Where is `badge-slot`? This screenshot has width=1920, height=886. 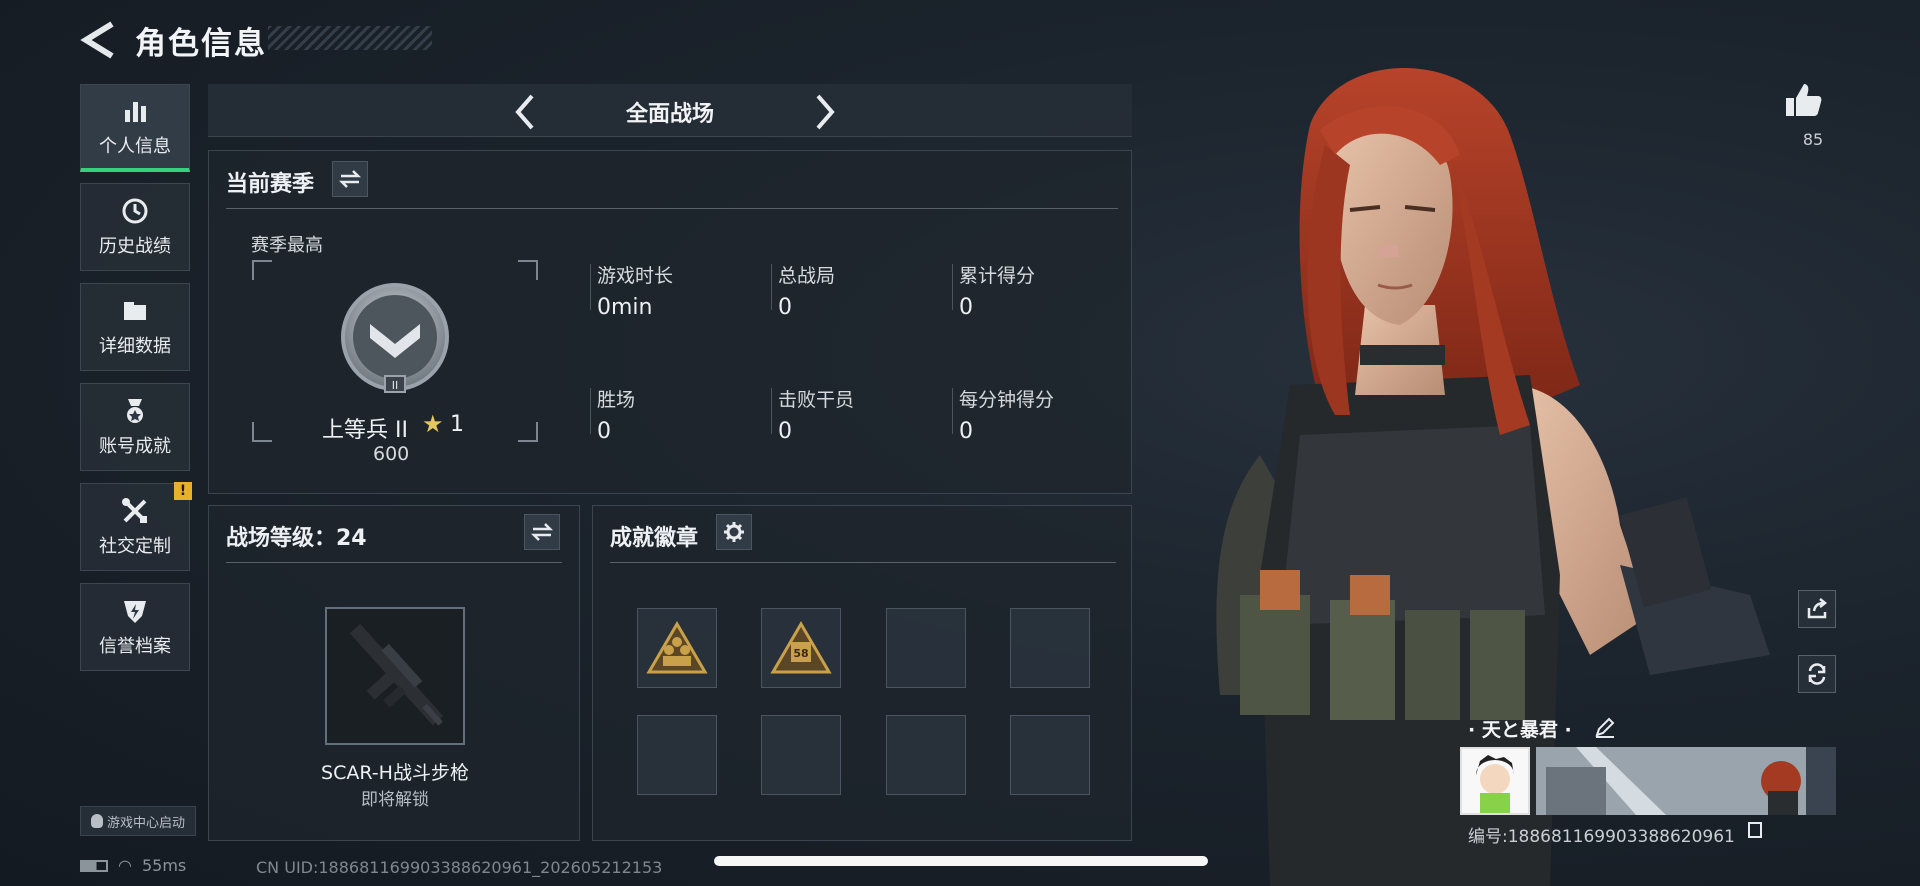 badge-slot is located at coordinates (677, 648).